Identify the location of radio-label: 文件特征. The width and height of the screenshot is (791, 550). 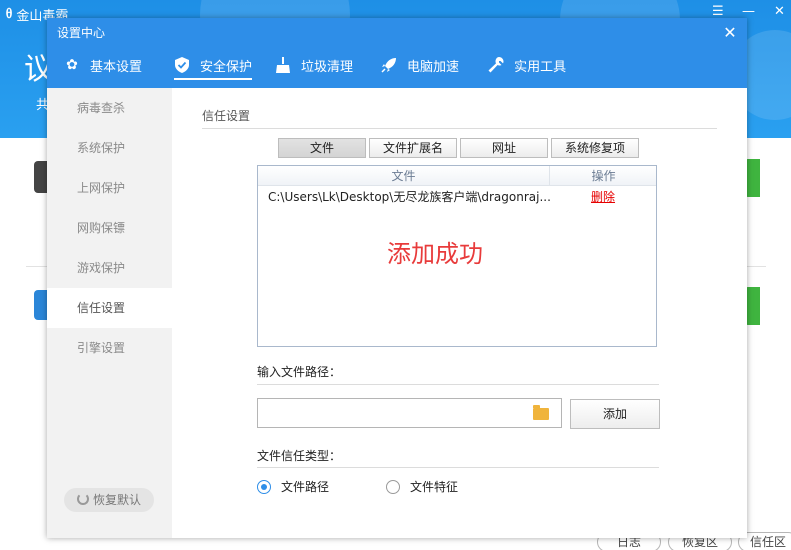
(434, 487).